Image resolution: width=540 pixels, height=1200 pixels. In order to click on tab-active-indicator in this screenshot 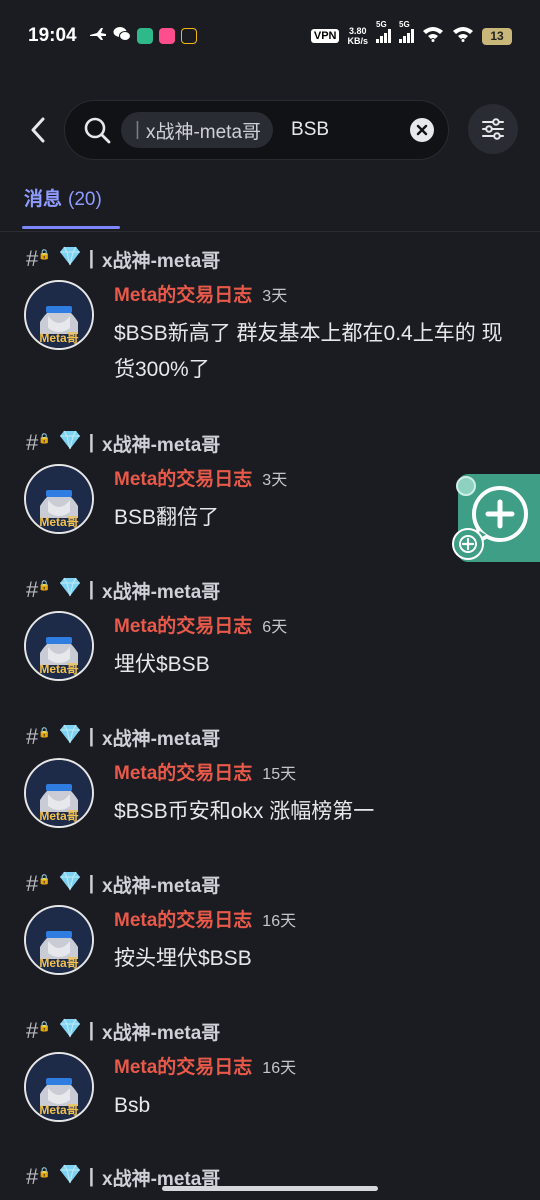, I will do `click(71, 227)`.